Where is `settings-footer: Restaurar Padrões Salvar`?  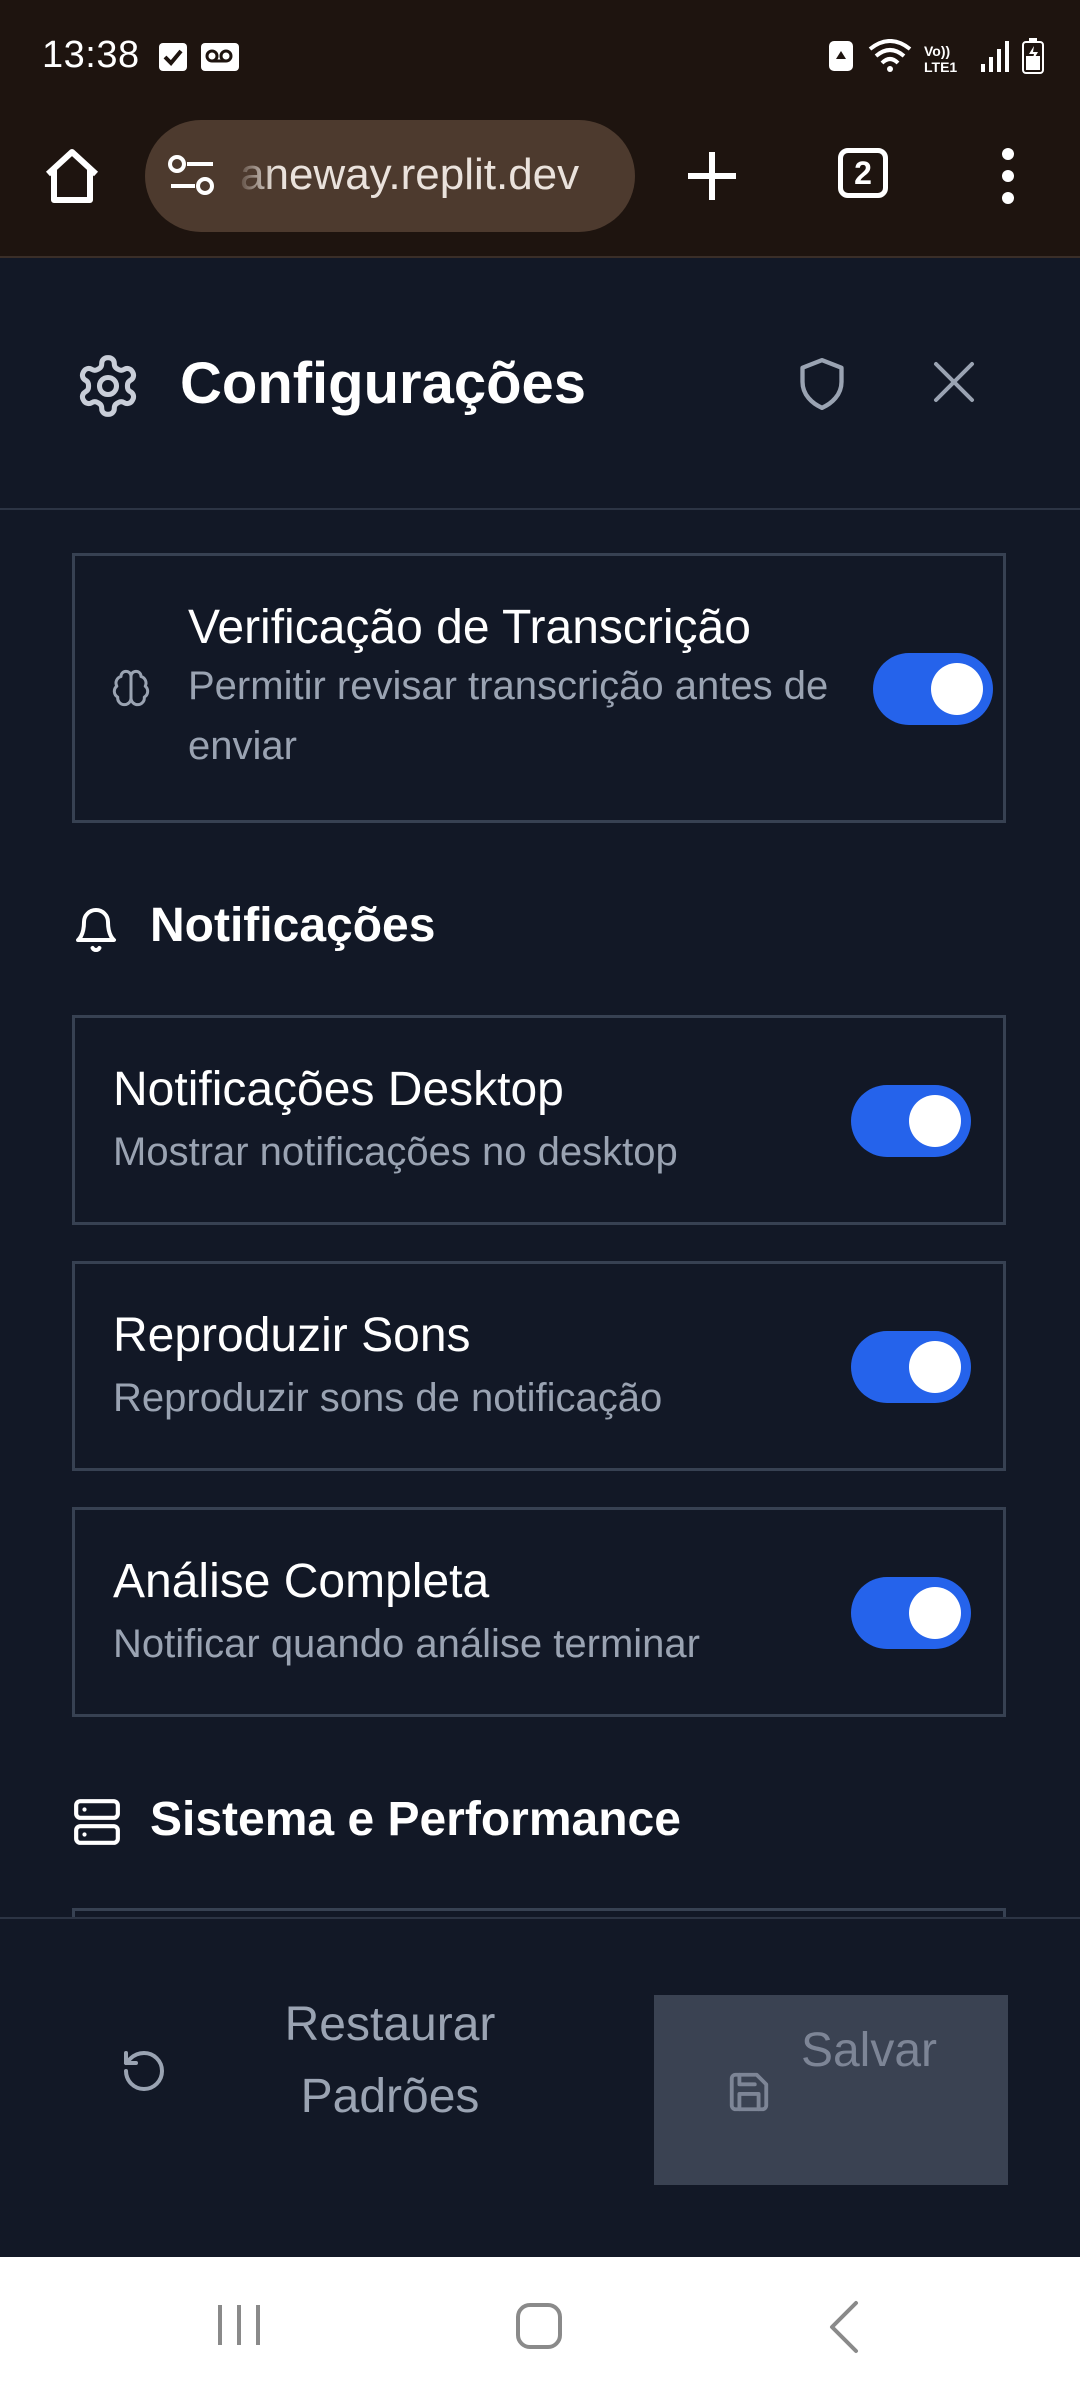
settings-footer: Restaurar Padrões Salvar is located at coordinates (540, 2088).